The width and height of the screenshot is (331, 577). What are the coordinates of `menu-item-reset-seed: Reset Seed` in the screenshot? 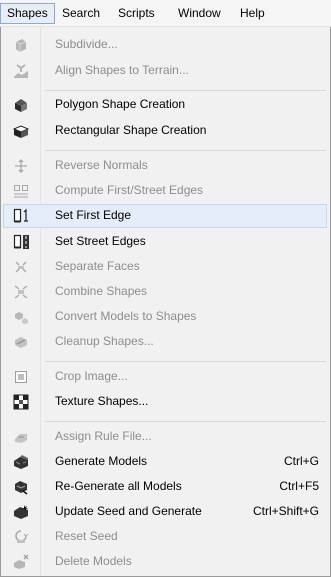 It's located at (165, 537).